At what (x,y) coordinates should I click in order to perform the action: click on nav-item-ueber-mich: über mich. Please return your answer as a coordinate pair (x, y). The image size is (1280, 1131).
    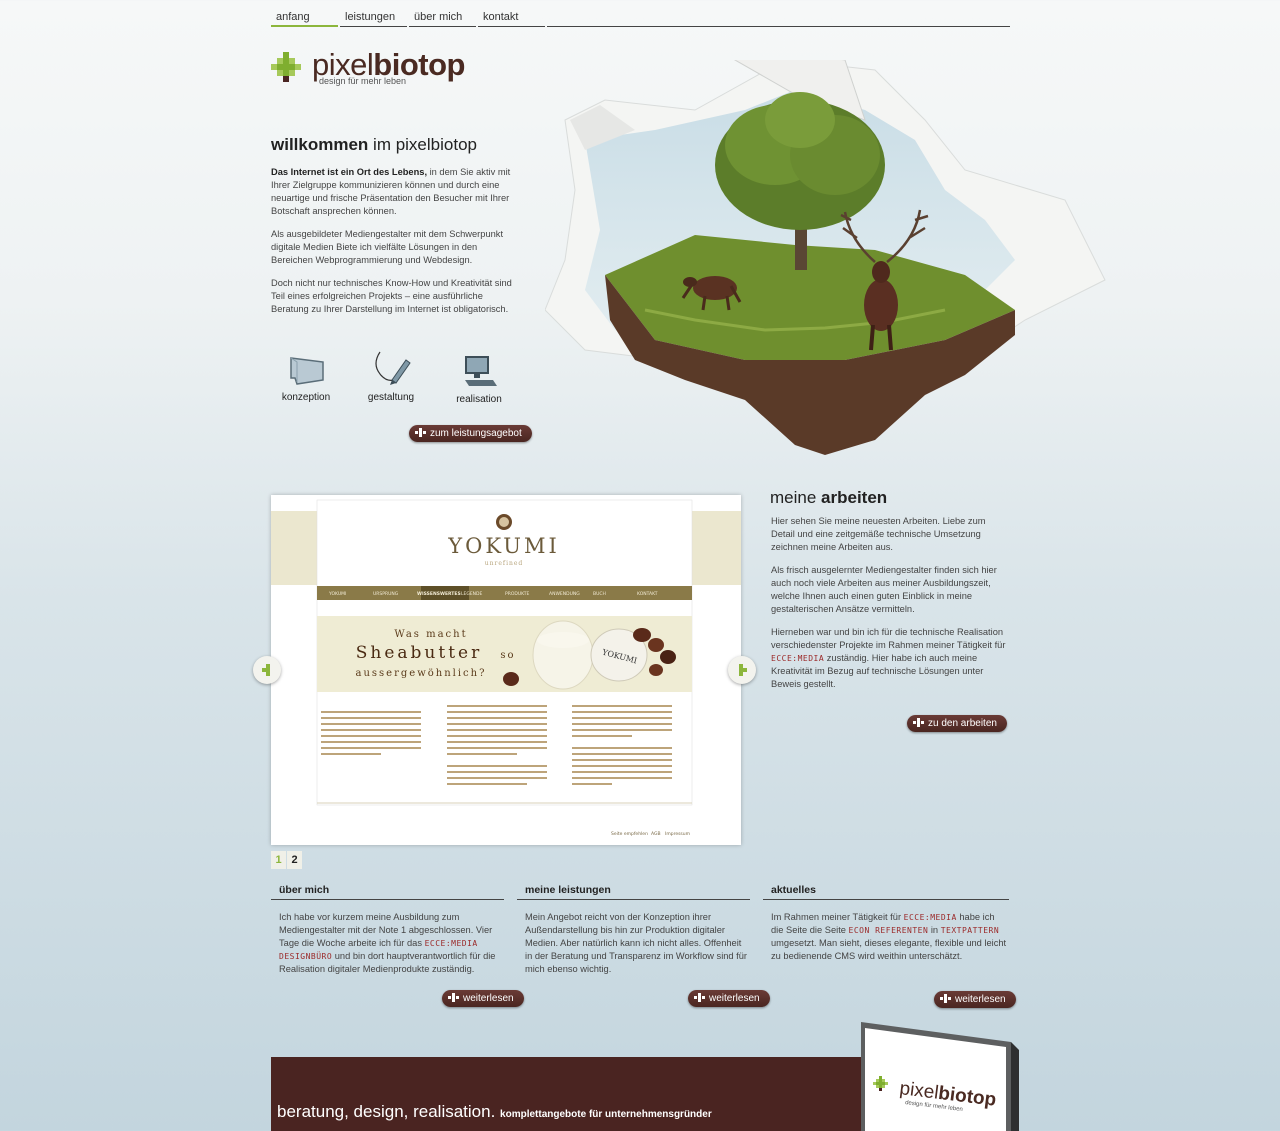
    Looking at the image, I should click on (442, 18).